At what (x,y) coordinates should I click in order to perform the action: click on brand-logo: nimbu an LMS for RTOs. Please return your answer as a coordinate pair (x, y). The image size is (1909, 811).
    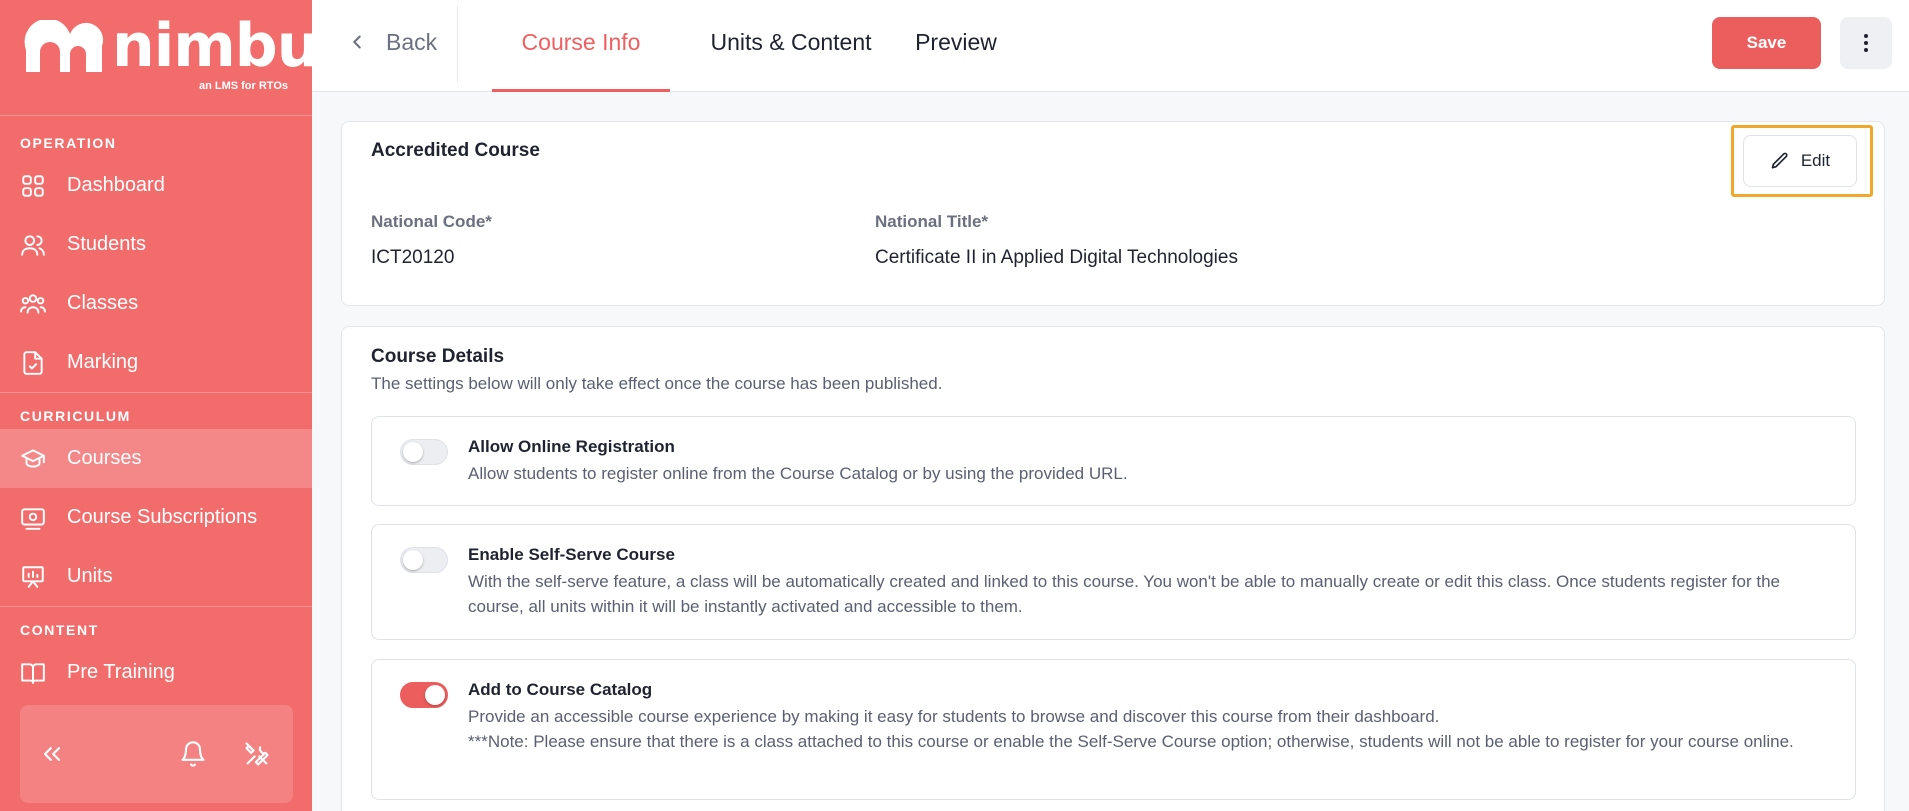
    Looking at the image, I should click on (159, 58).